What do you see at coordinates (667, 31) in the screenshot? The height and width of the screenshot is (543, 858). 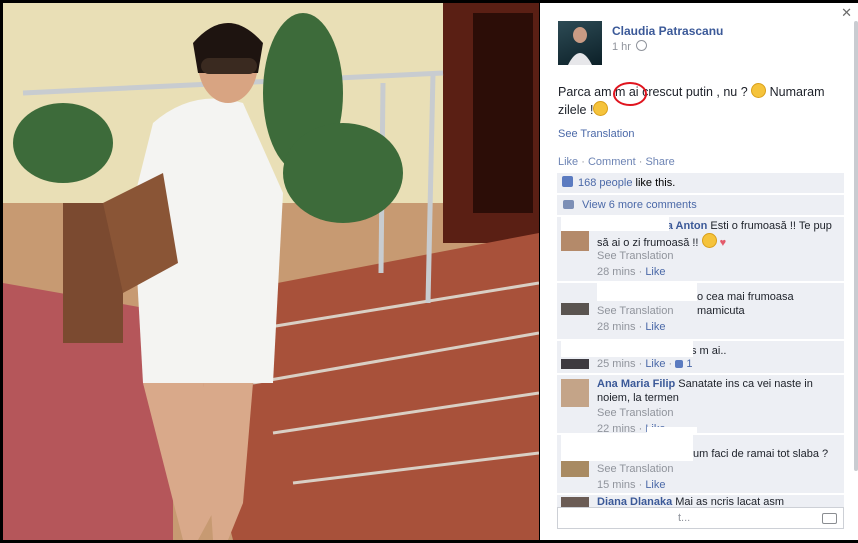 I see `author-name: Claudia Patrascanu` at bounding box center [667, 31].